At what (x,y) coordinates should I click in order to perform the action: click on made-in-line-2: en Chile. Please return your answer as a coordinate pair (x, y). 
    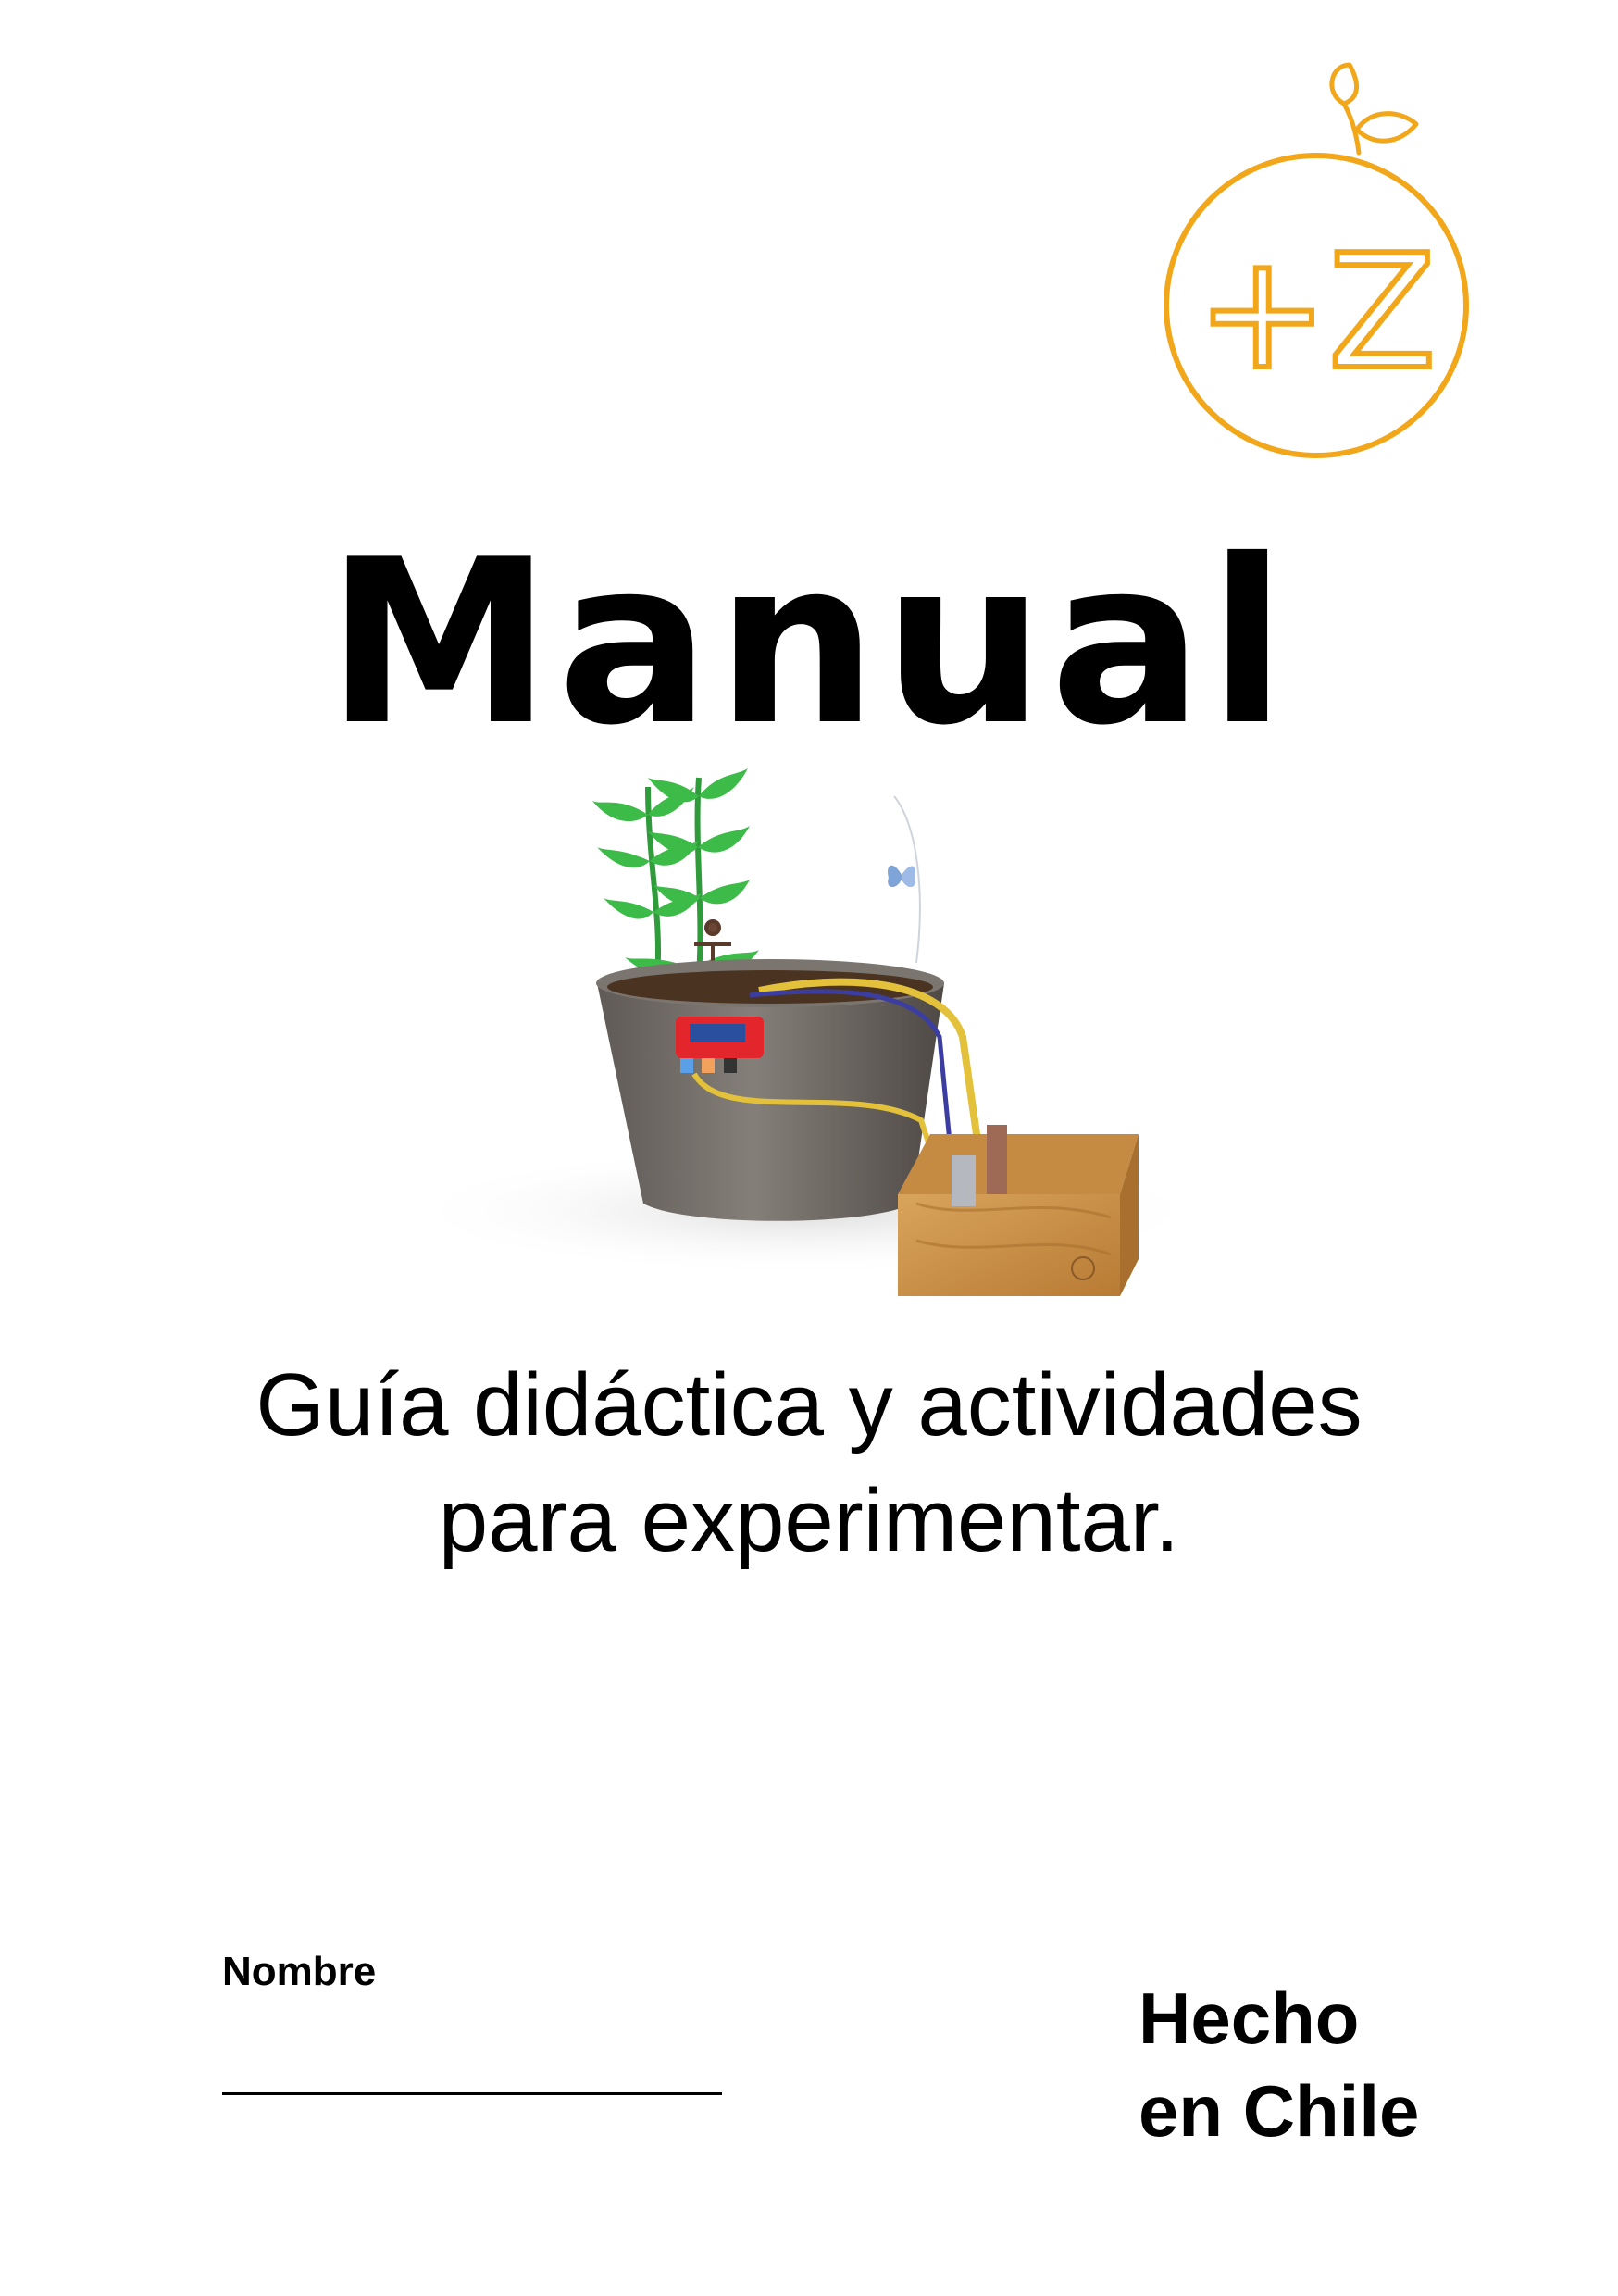
    Looking at the image, I should click on (1279, 2111).